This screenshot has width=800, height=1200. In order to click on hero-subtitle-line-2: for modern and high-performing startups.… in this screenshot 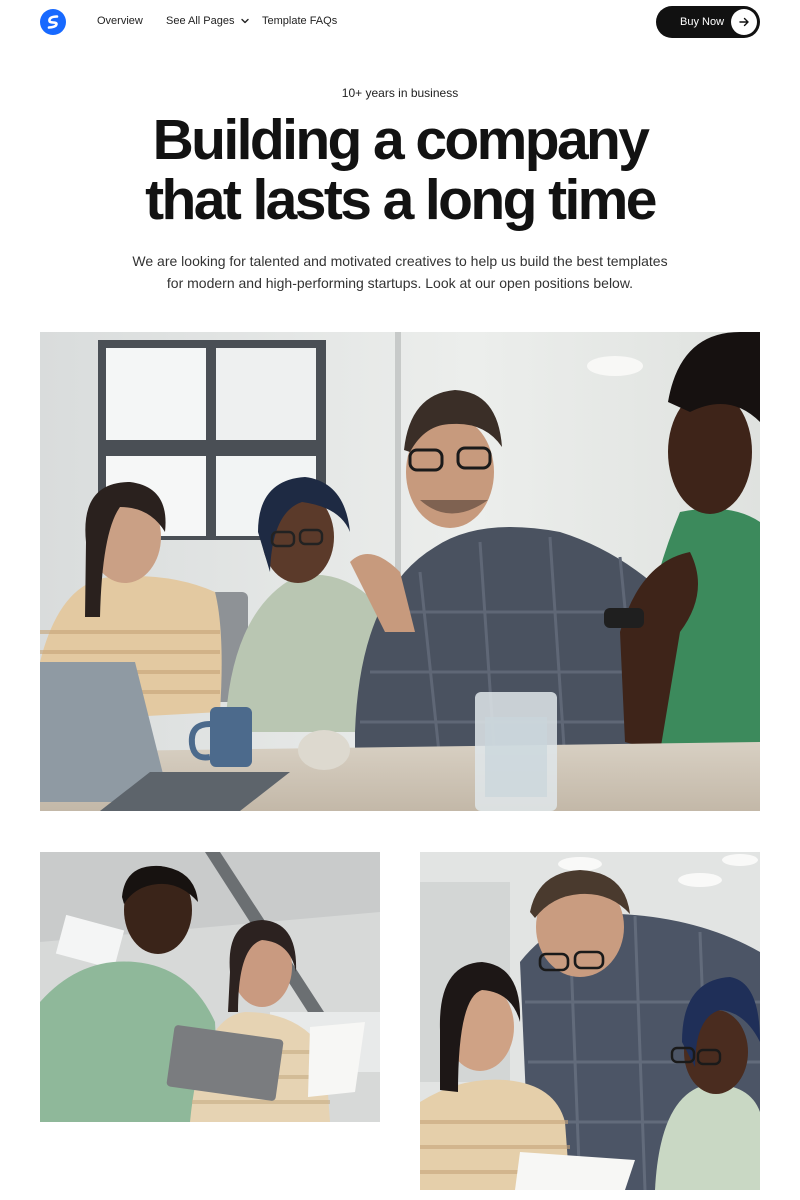, I will do `click(400, 283)`.